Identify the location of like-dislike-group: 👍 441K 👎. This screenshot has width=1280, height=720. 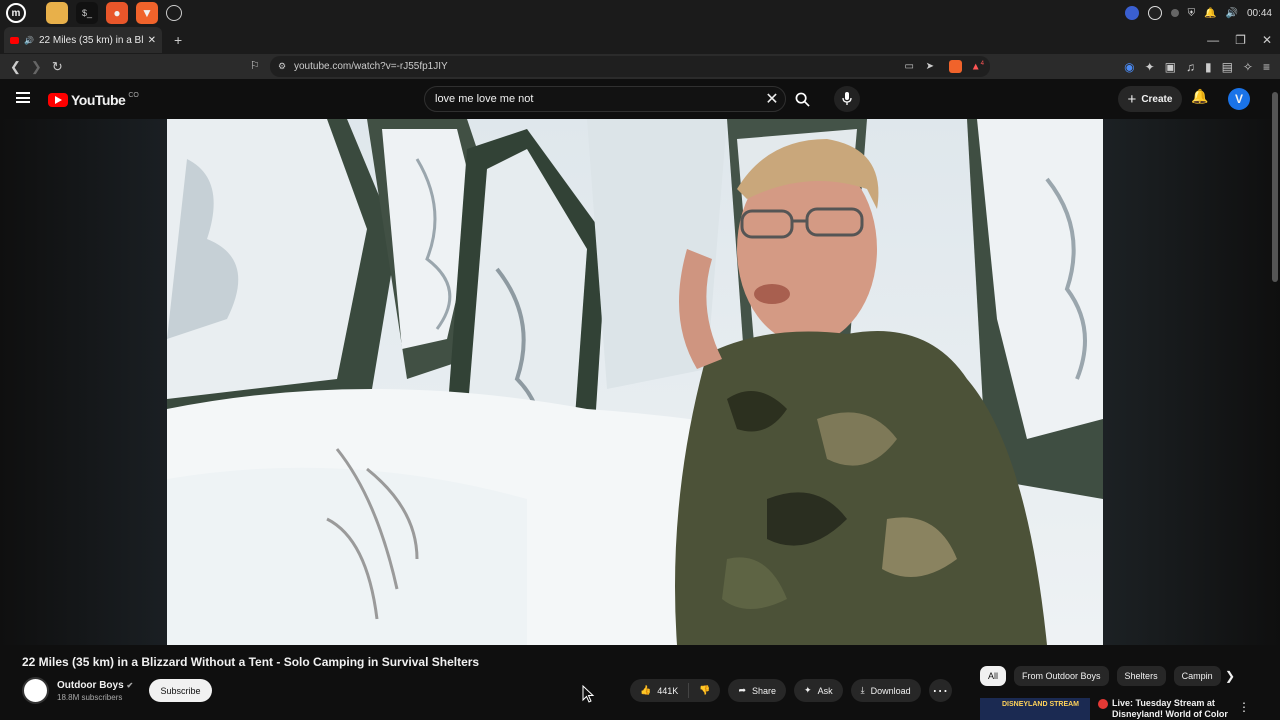
(675, 690).